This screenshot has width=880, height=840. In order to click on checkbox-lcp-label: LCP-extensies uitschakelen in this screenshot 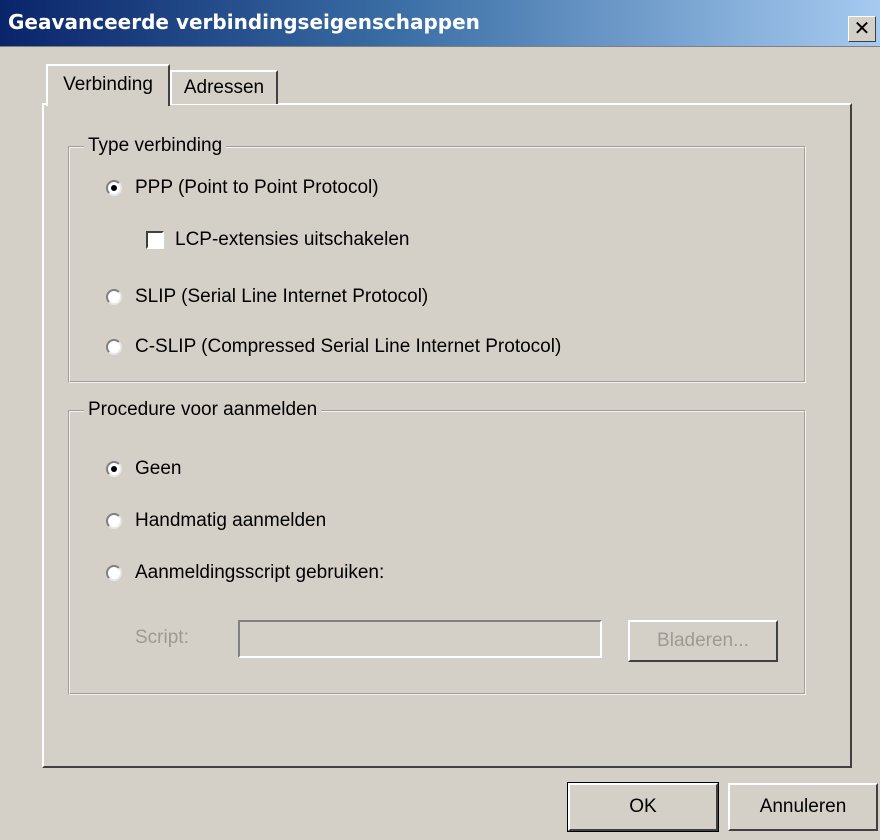, I will do `click(292, 239)`.